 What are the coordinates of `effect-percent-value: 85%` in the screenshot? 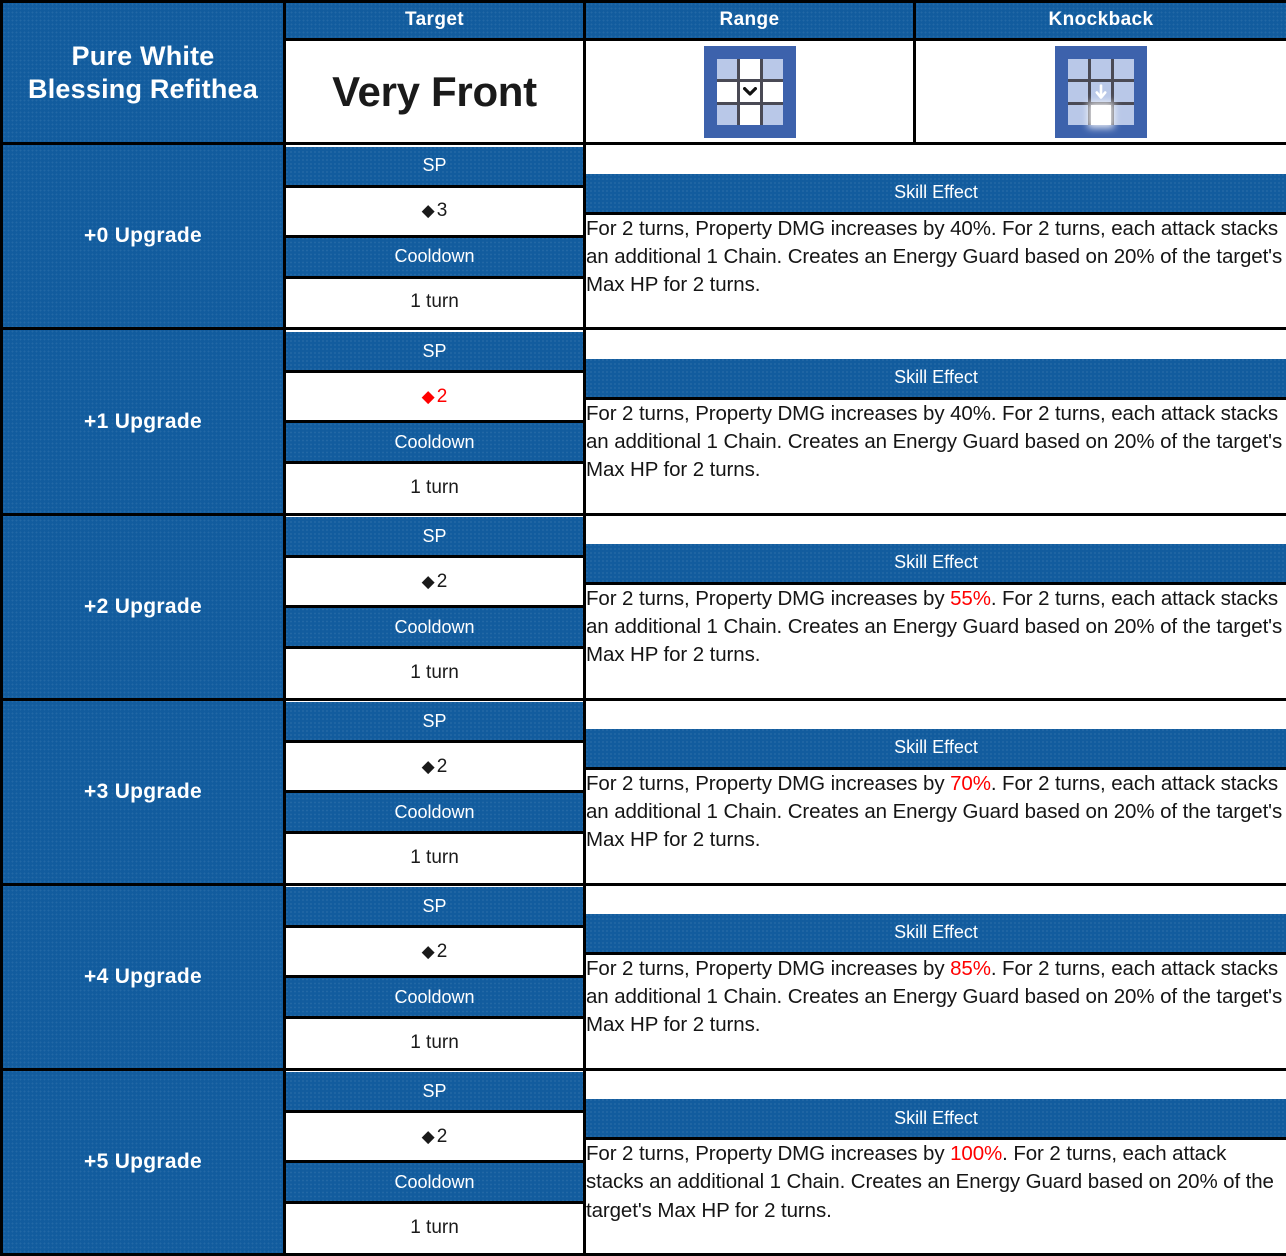 It's located at (970, 968).